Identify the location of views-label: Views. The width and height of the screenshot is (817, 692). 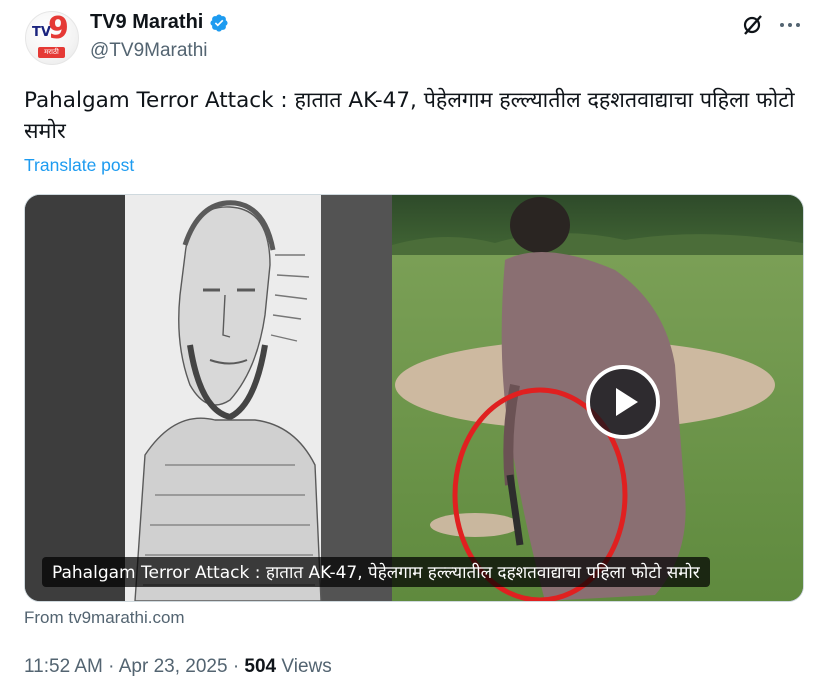
(306, 666).